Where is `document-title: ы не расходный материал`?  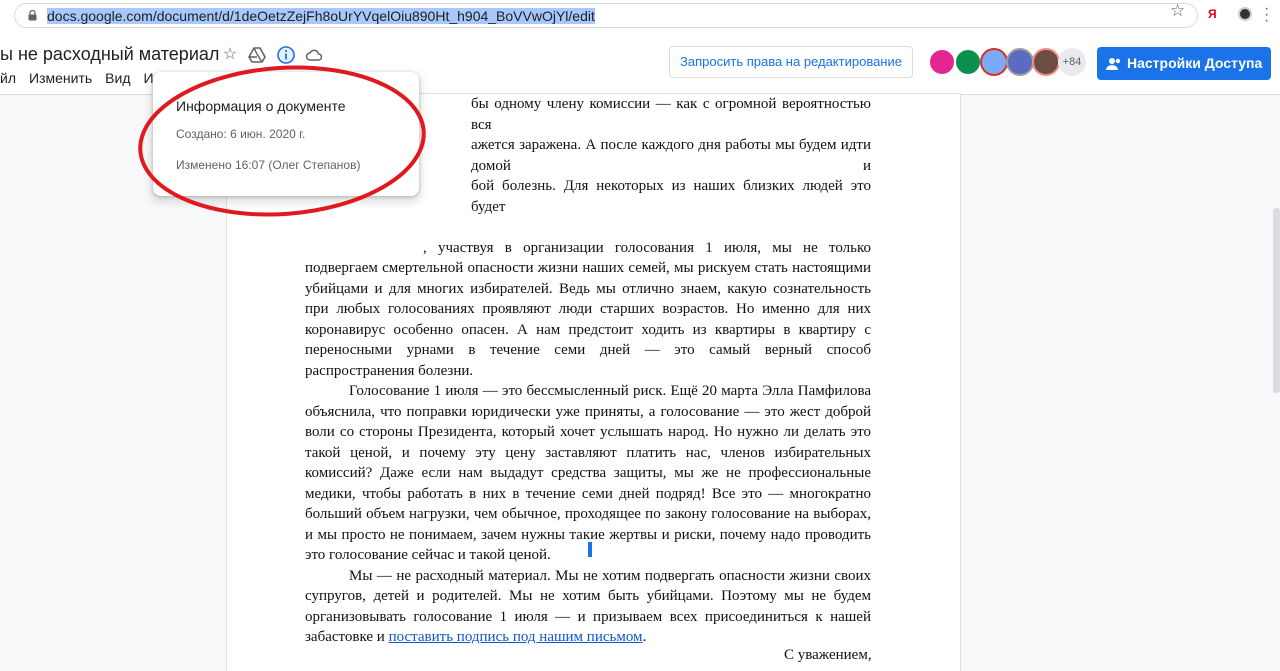 document-title: ы не расходный материал is located at coordinates (109, 54).